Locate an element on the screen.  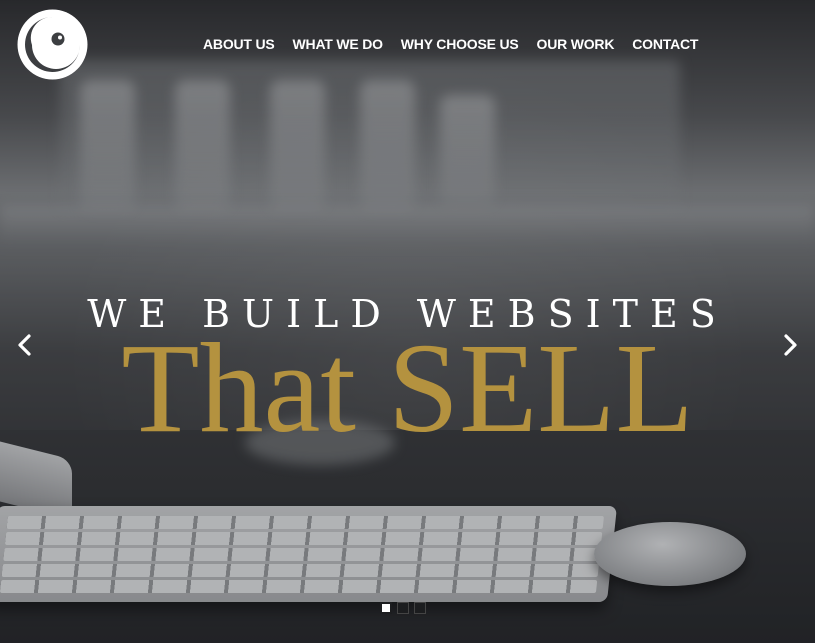
swirl-logo-icon is located at coordinates (52, 44).